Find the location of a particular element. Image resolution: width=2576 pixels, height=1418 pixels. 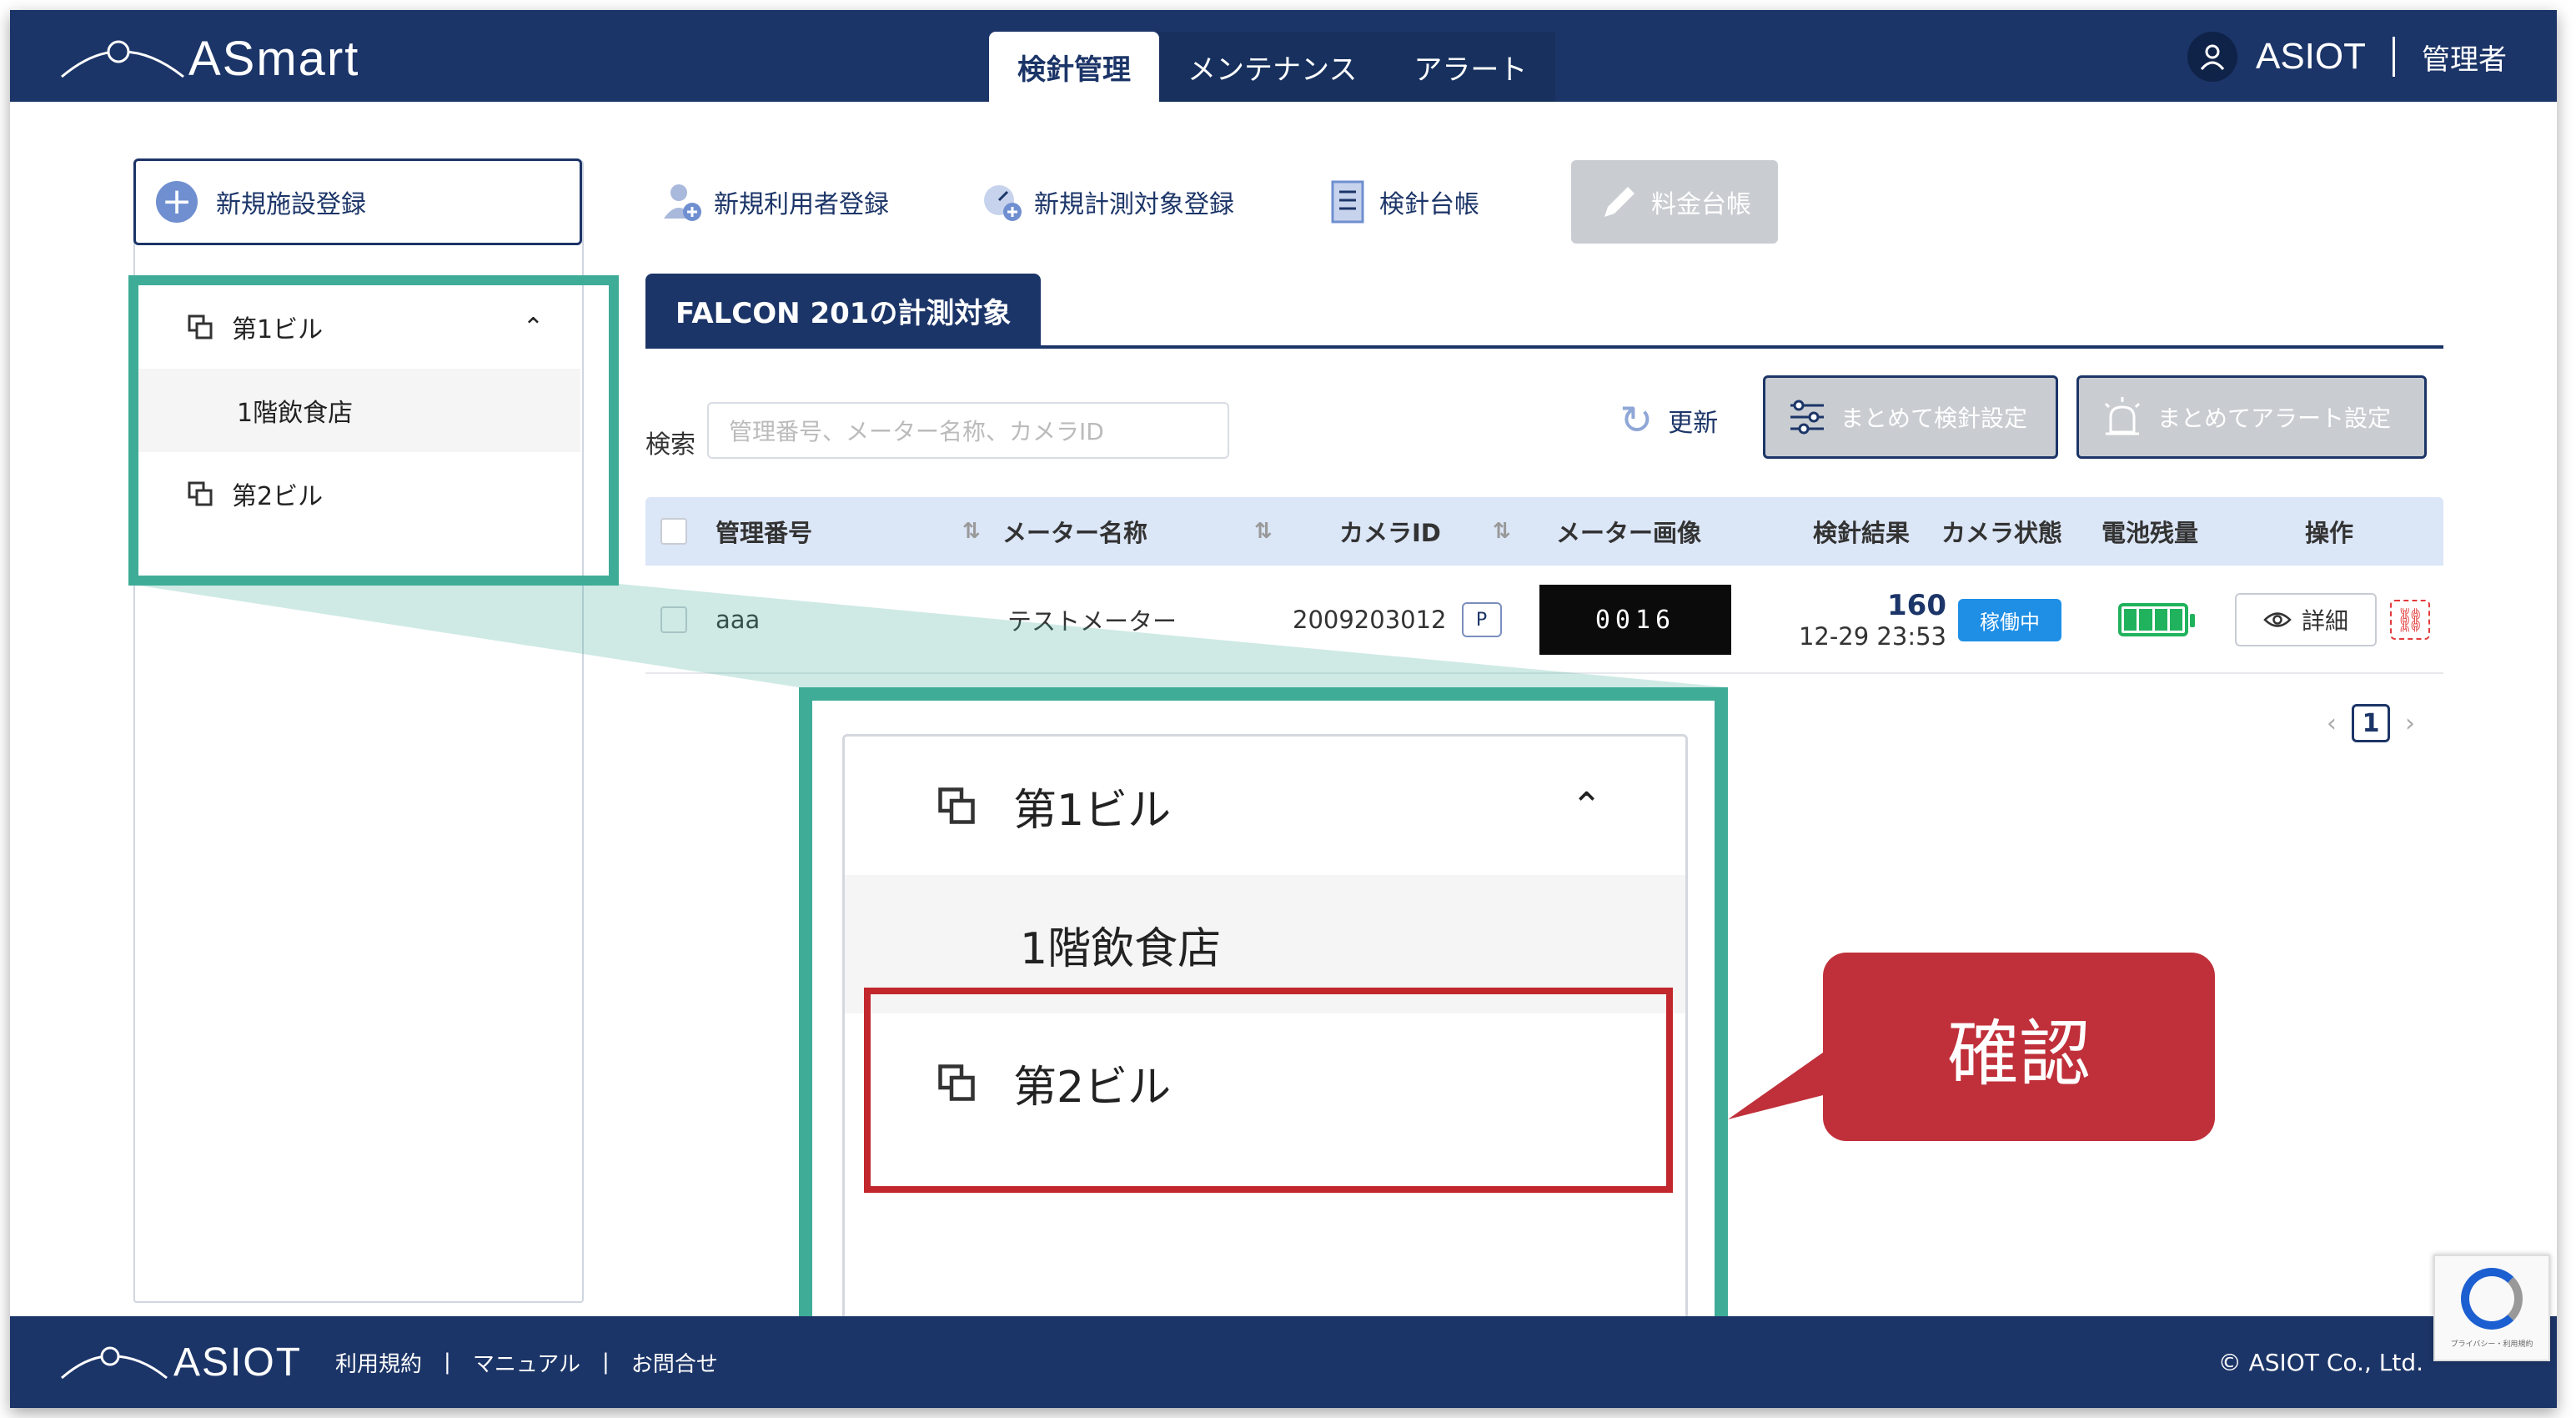

column-header-camera-id: カメラID is located at coordinates (1390, 531).